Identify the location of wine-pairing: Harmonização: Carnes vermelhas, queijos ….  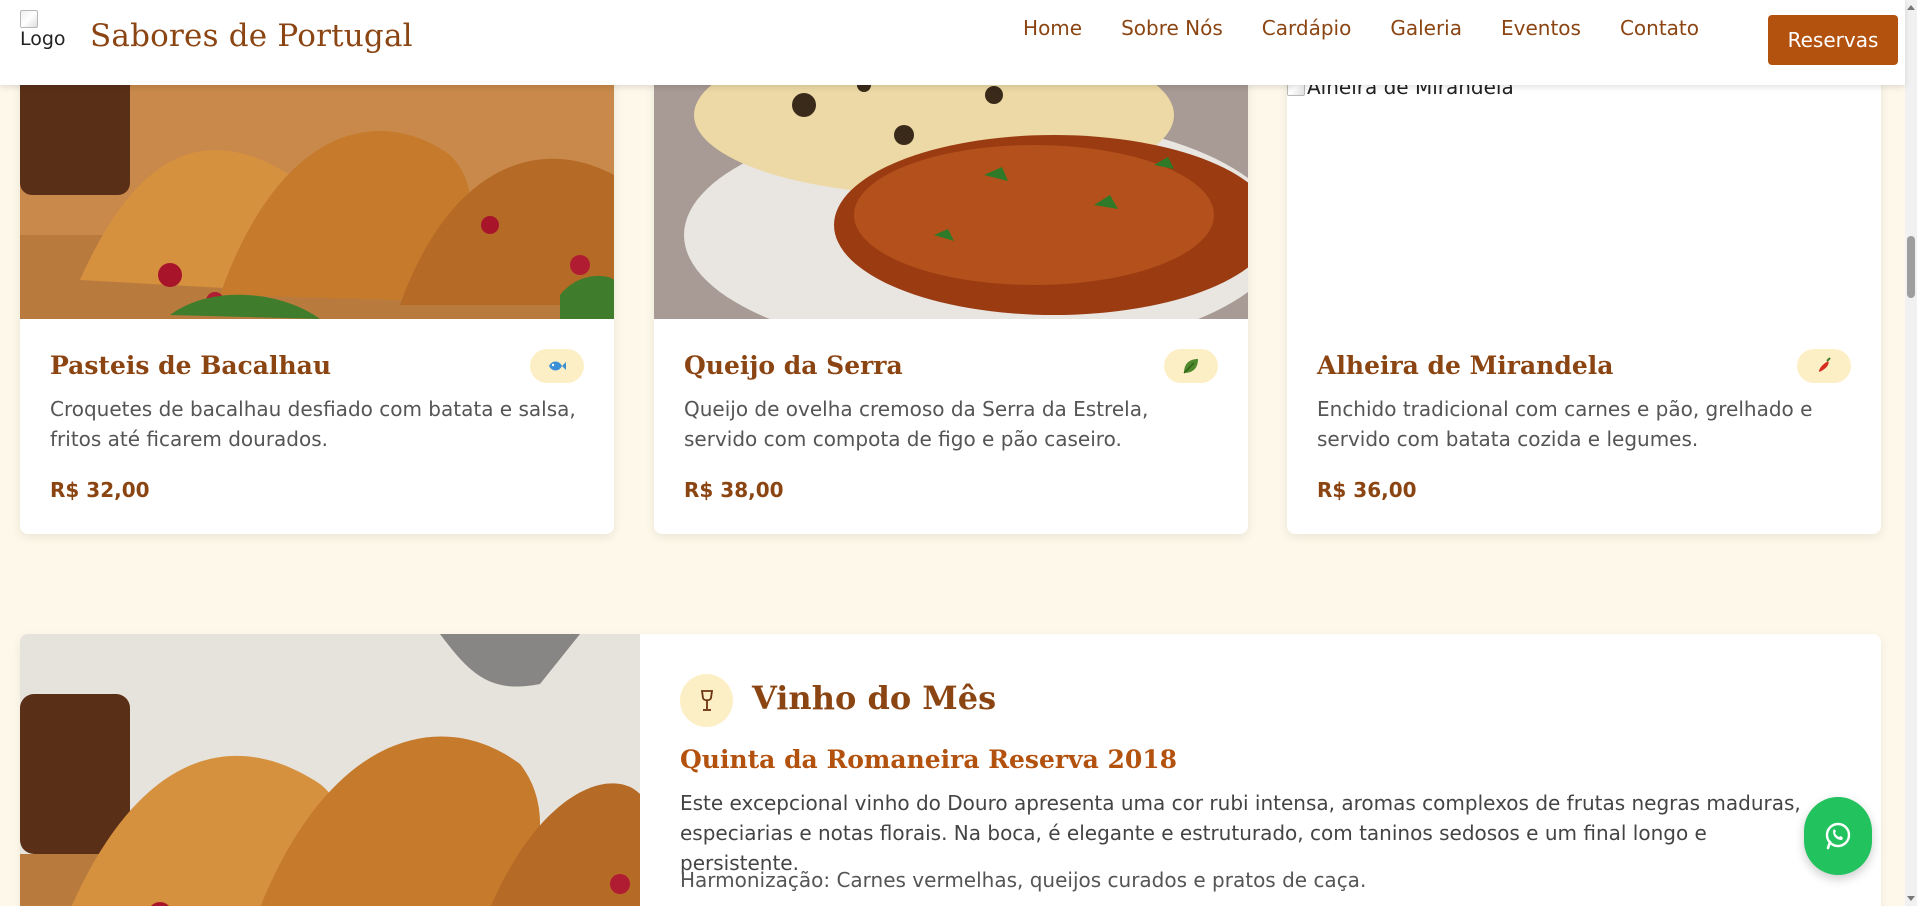
(1023, 880).